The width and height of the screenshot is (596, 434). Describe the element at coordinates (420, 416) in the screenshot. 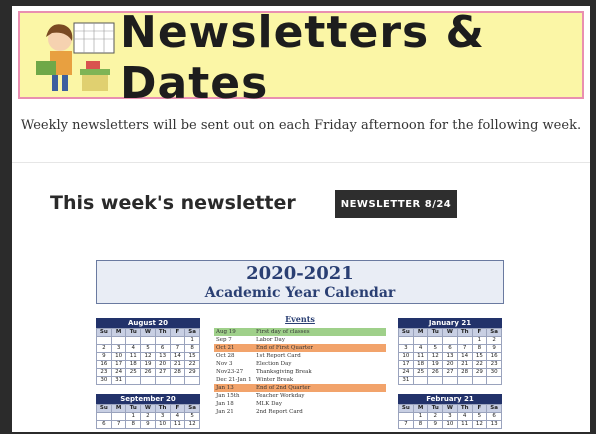

I see `day-cell: 1` at that location.